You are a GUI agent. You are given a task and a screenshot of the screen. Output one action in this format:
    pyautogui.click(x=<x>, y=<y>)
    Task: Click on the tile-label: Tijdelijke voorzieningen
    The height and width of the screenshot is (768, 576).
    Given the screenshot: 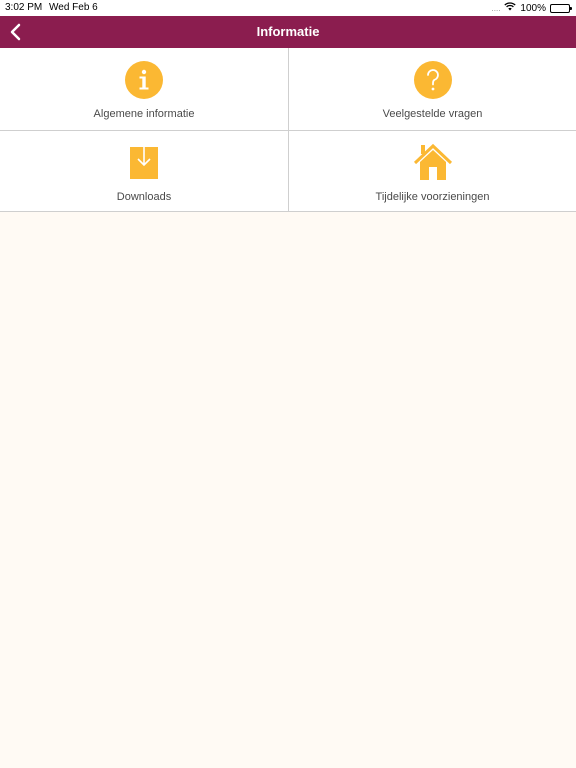 What is the action you would take?
    pyautogui.click(x=432, y=197)
    